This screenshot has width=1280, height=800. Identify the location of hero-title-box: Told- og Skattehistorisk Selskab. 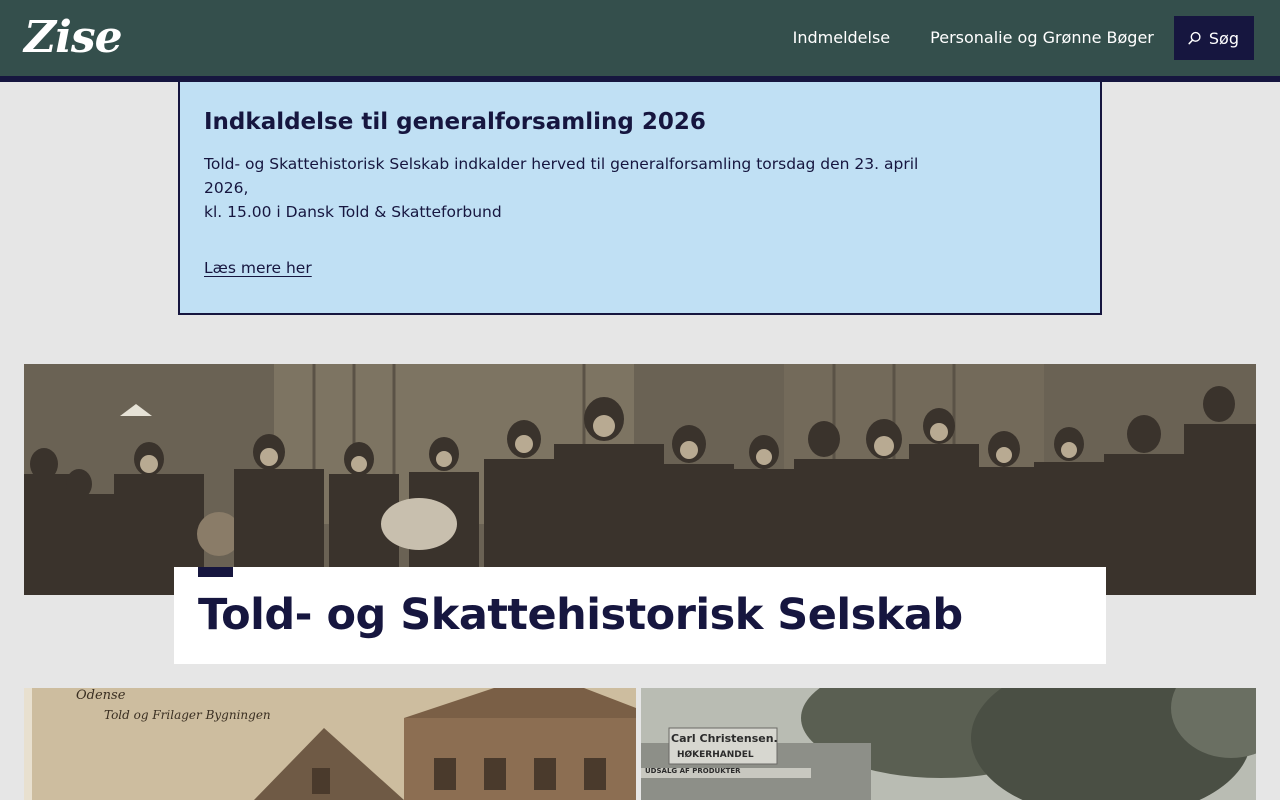
(640, 615).